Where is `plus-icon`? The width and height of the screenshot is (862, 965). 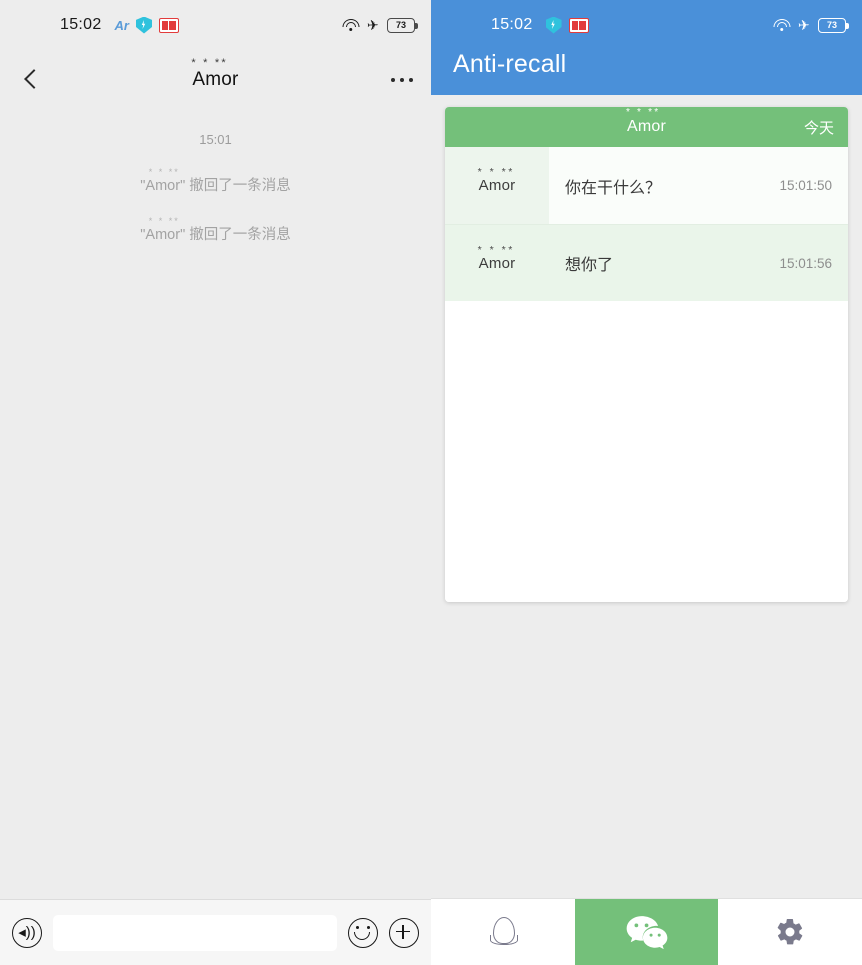 plus-icon is located at coordinates (404, 932).